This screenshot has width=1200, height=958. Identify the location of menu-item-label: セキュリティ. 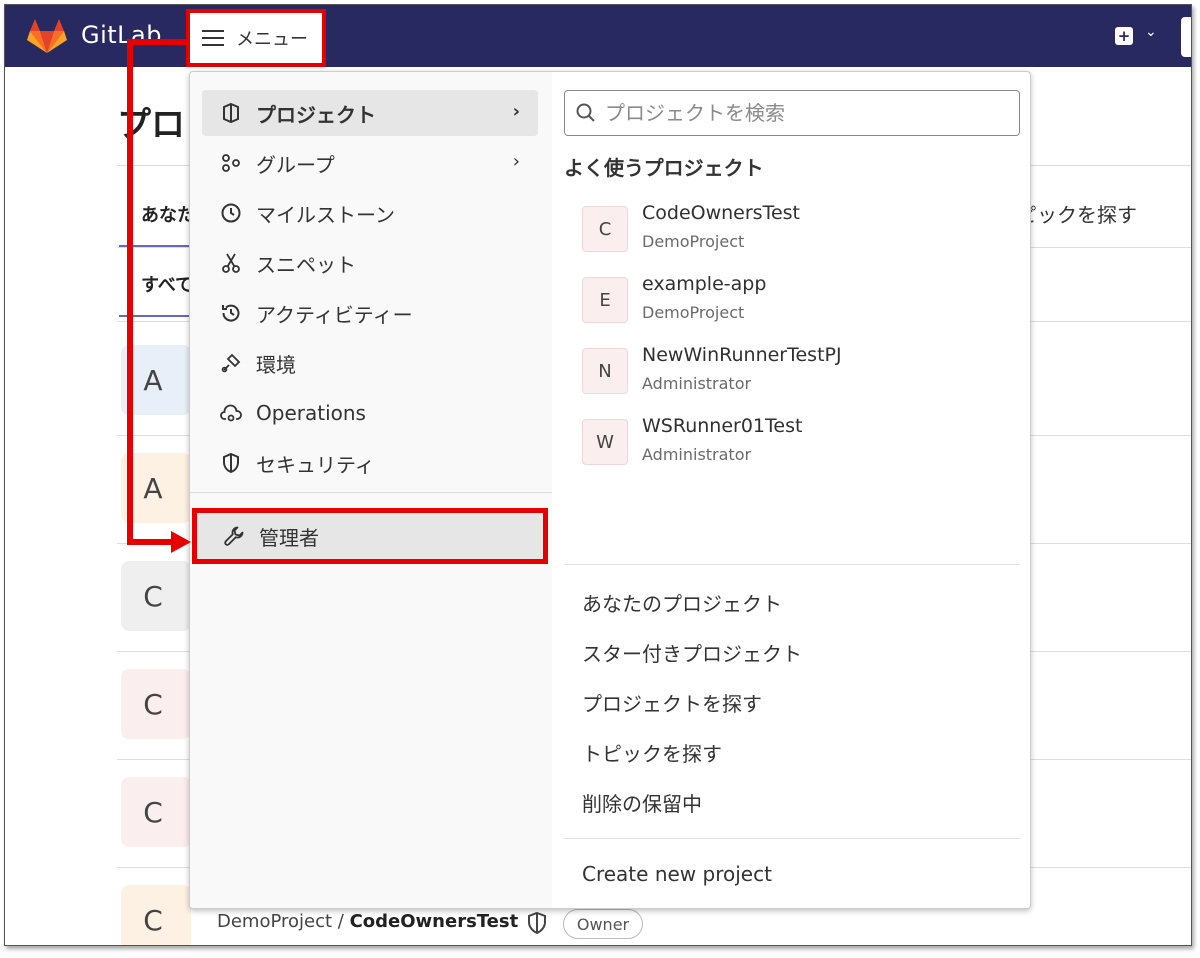
(315, 464).